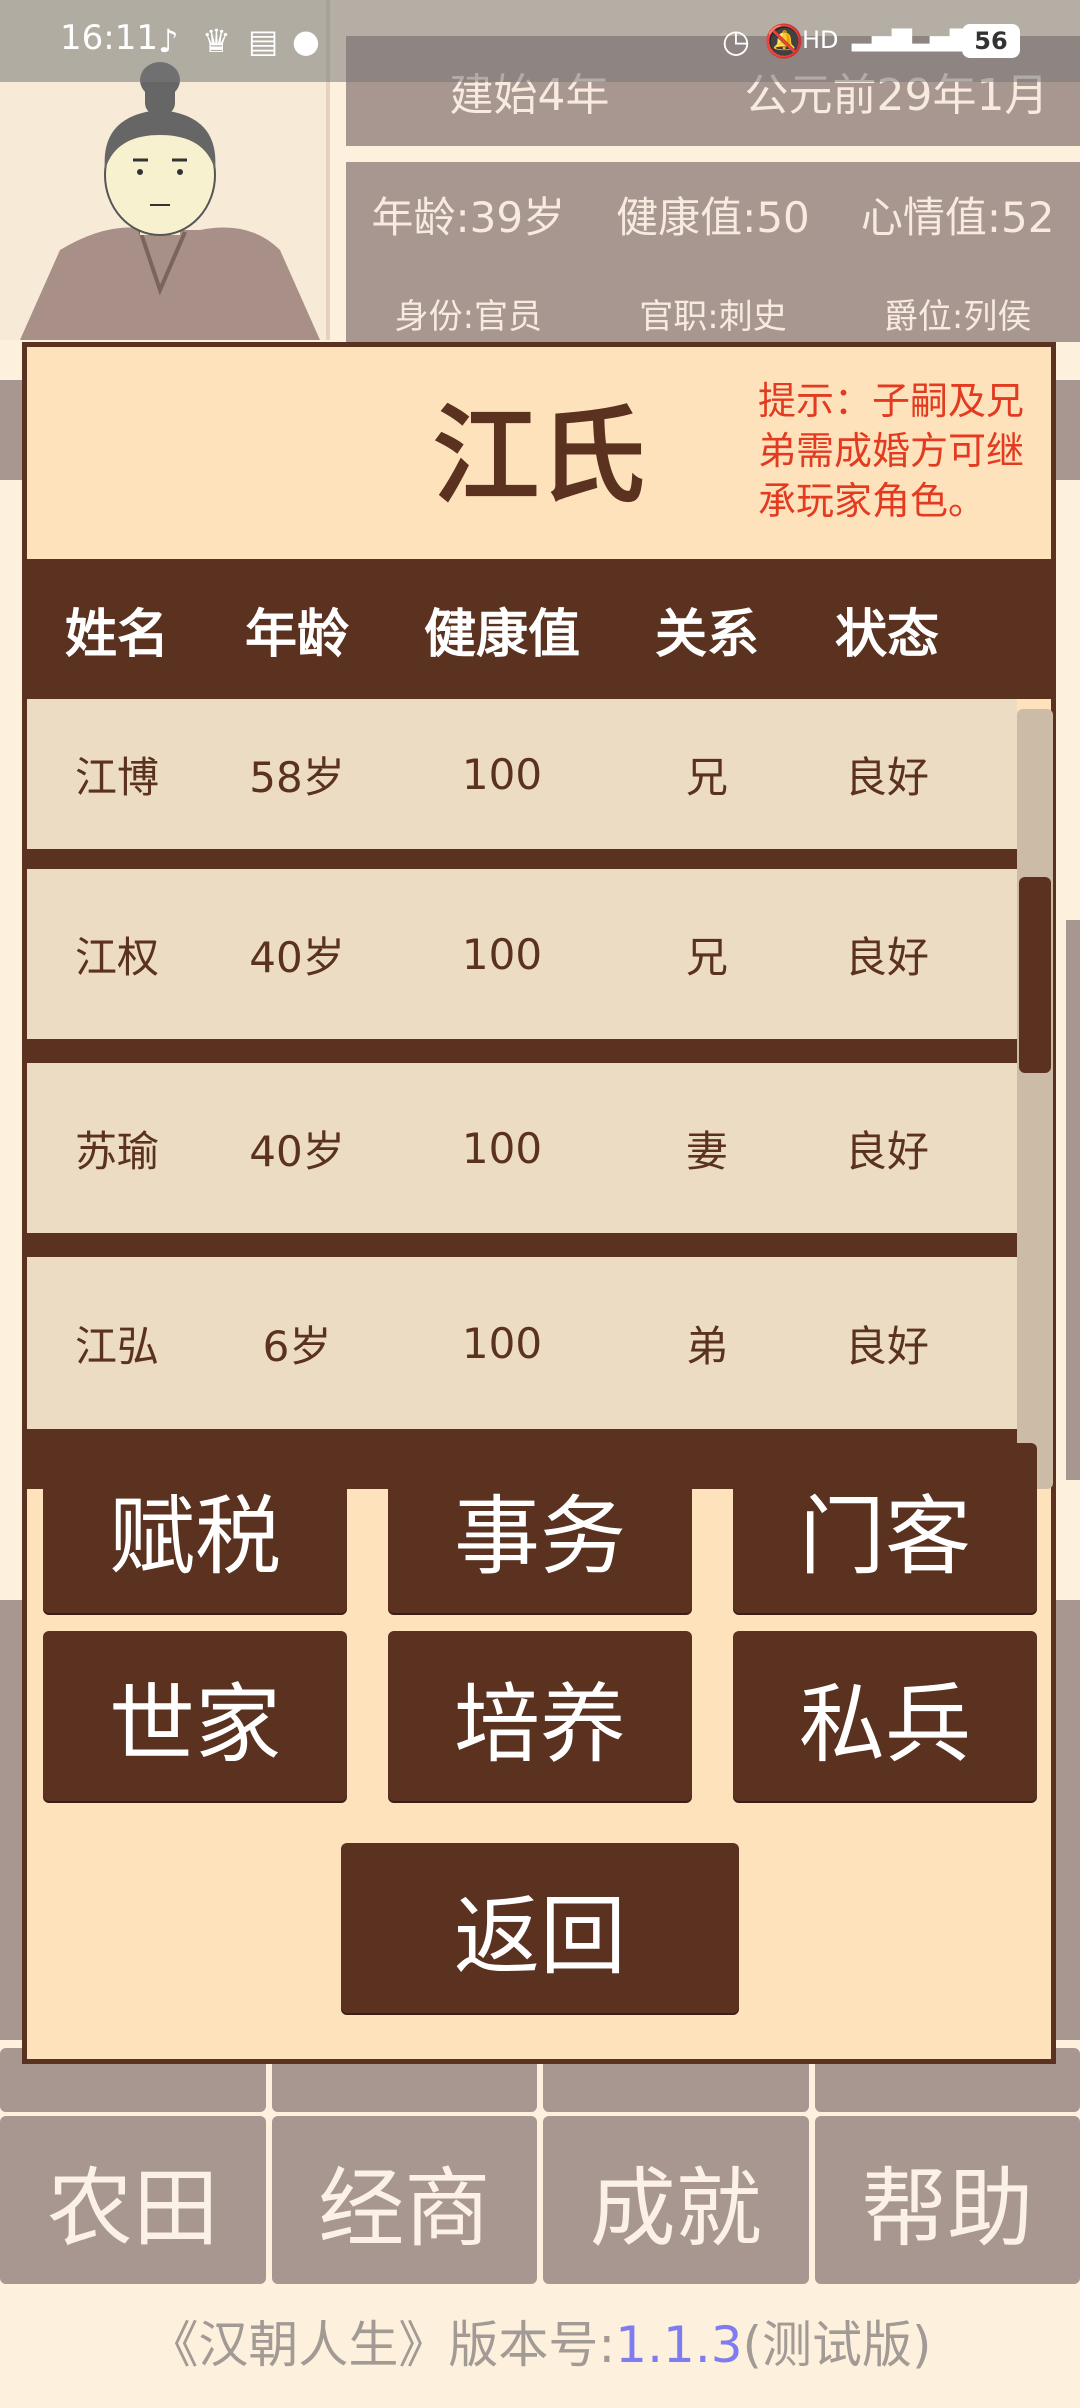 This screenshot has height=2408, width=1080. What do you see at coordinates (706, 1151) in the screenshot?
I see `member-relation: 妻` at bounding box center [706, 1151].